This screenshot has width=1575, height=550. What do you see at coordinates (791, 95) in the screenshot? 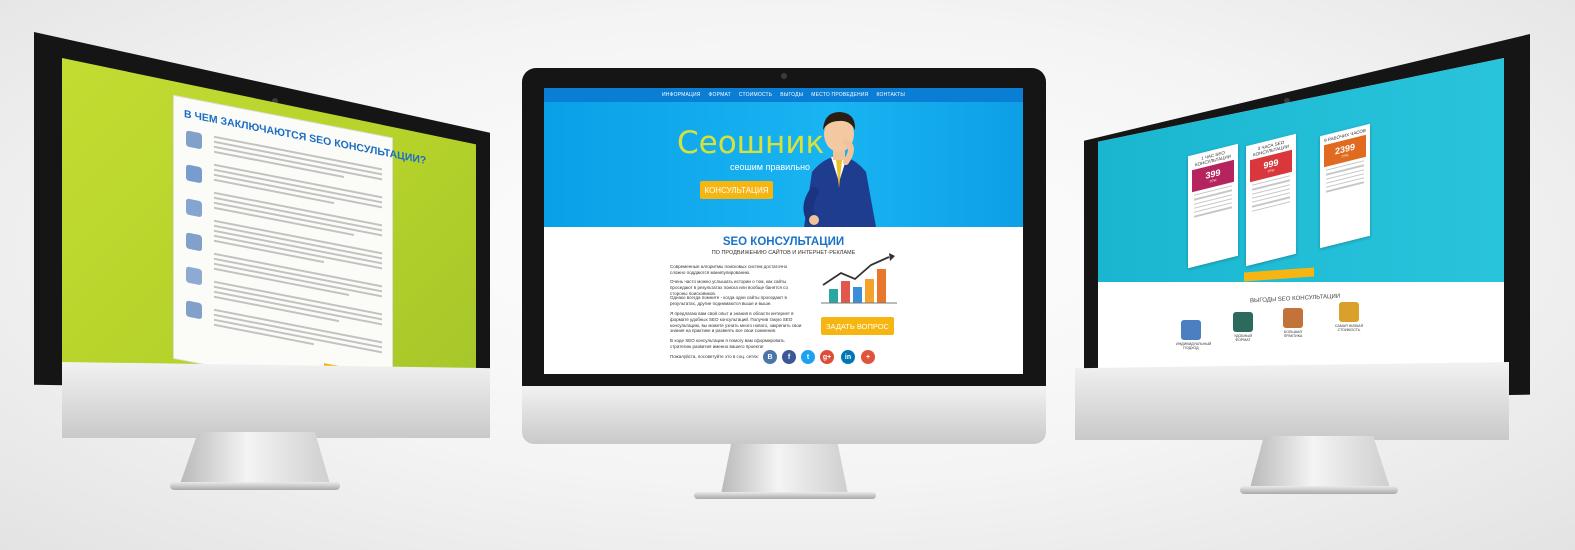
I see `nav-item-benefits: ВЫГОДЫ` at bounding box center [791, 95].